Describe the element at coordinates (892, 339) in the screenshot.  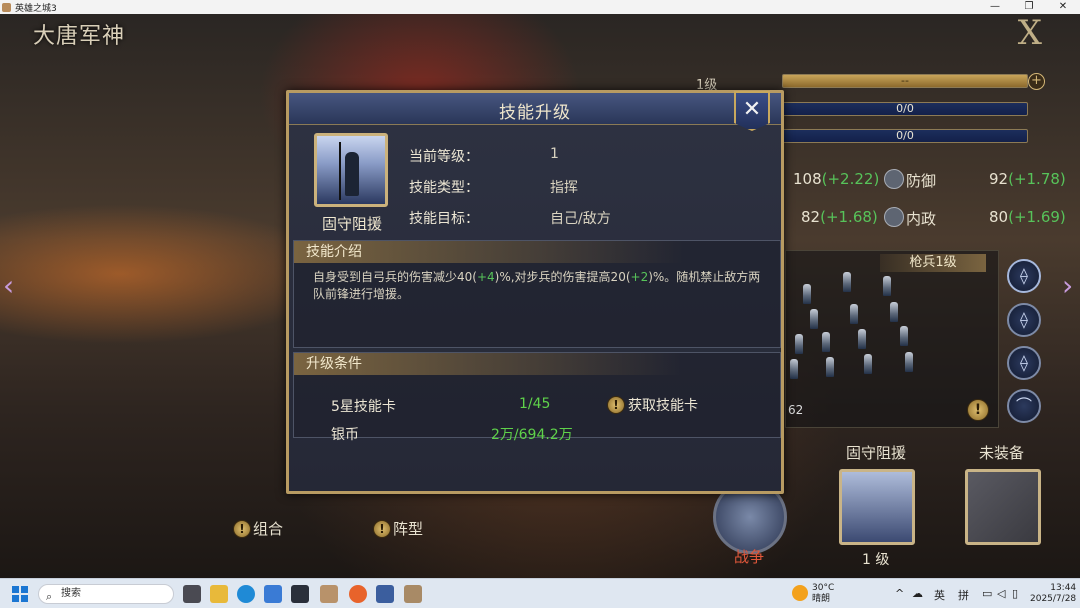
I see `troop-panel` at that location.